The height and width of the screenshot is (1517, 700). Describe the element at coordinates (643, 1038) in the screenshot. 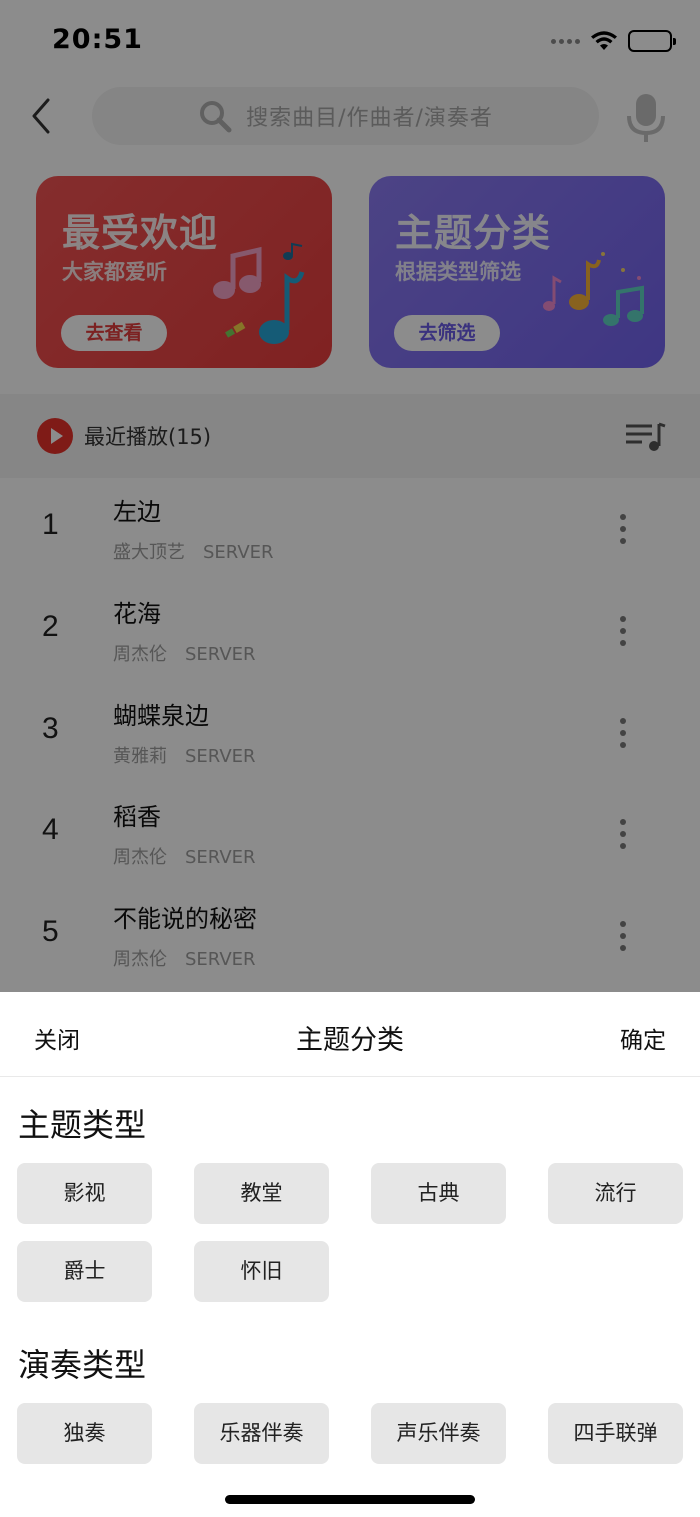

I see `confirm-button: 确定` at that location.